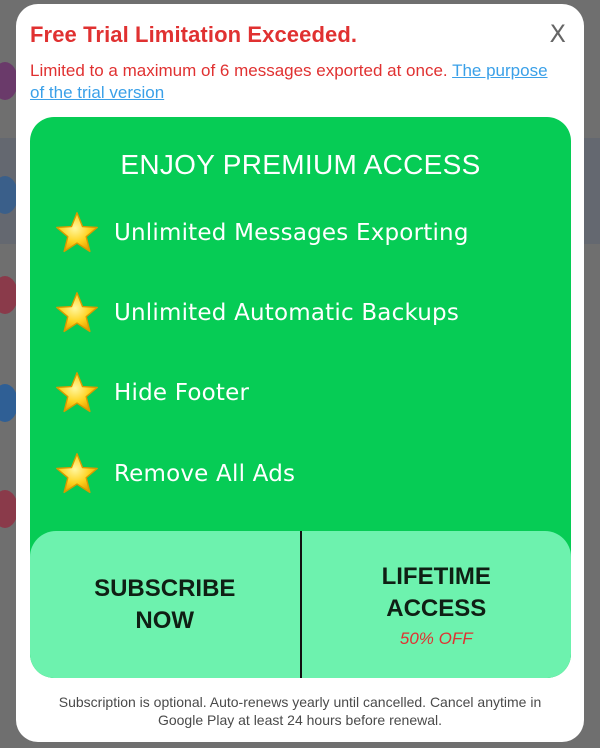 The image size is (600, 748). Describe the element at coordinates (558, 34) in the screenshot. I see `close-button: X` at that location.